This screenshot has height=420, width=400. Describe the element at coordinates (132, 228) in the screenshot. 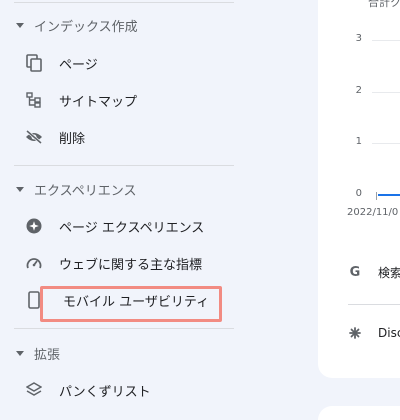

I see `sidebar-item-label: ページ エクスペリエンス` at that location.